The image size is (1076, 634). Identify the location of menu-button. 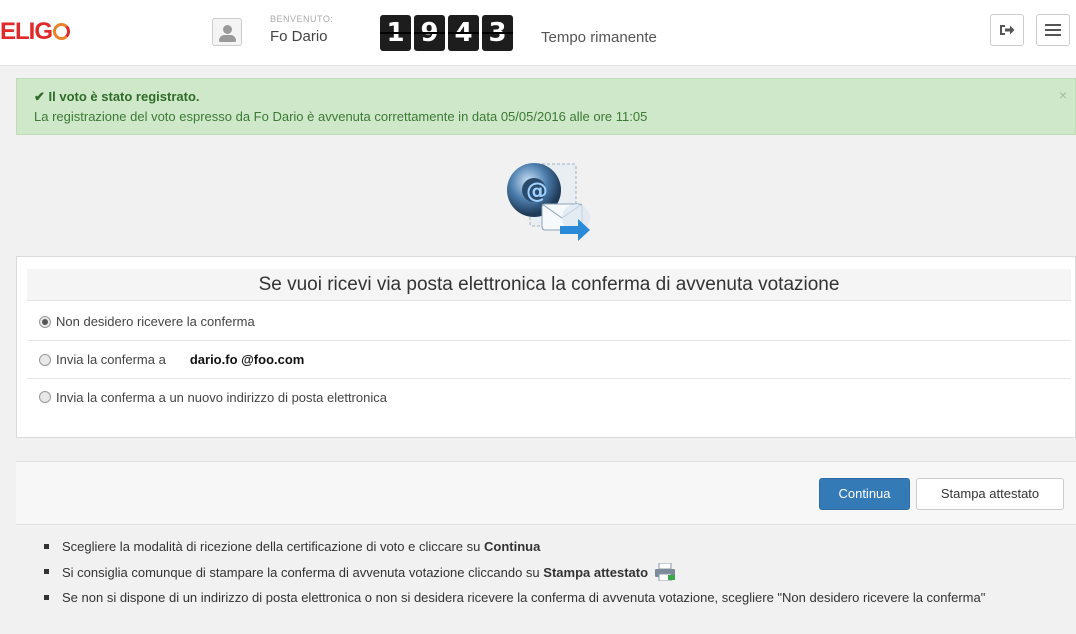
(1053, 30).